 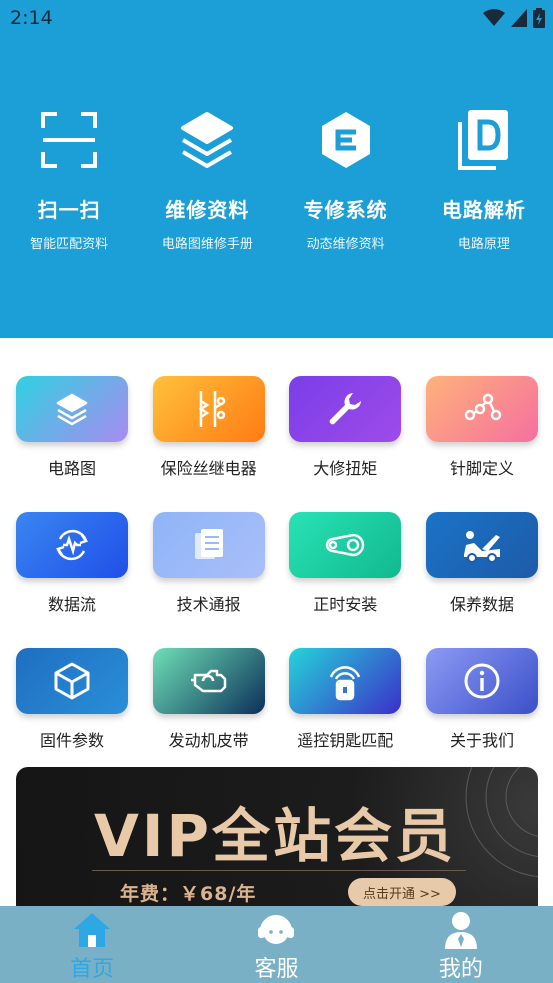 I want to click on tile-label: 正时安装, so click(x=345, y=604).